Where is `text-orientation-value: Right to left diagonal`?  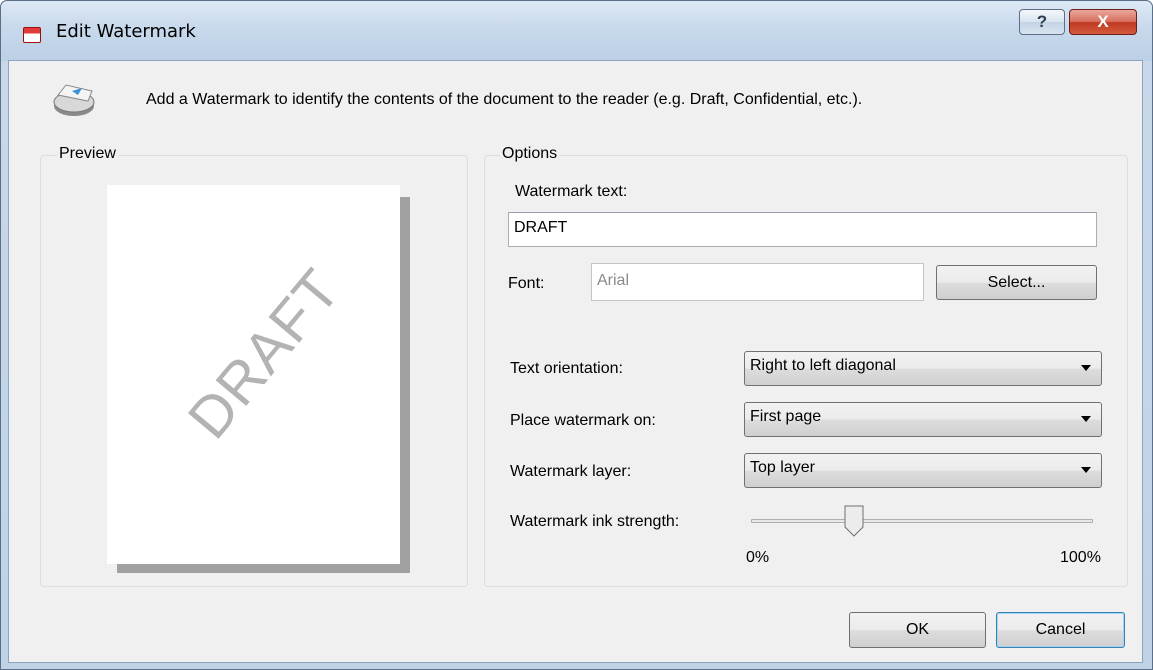 text-orientation-value: Right to left diagonal is located at coordinates (823, 365).